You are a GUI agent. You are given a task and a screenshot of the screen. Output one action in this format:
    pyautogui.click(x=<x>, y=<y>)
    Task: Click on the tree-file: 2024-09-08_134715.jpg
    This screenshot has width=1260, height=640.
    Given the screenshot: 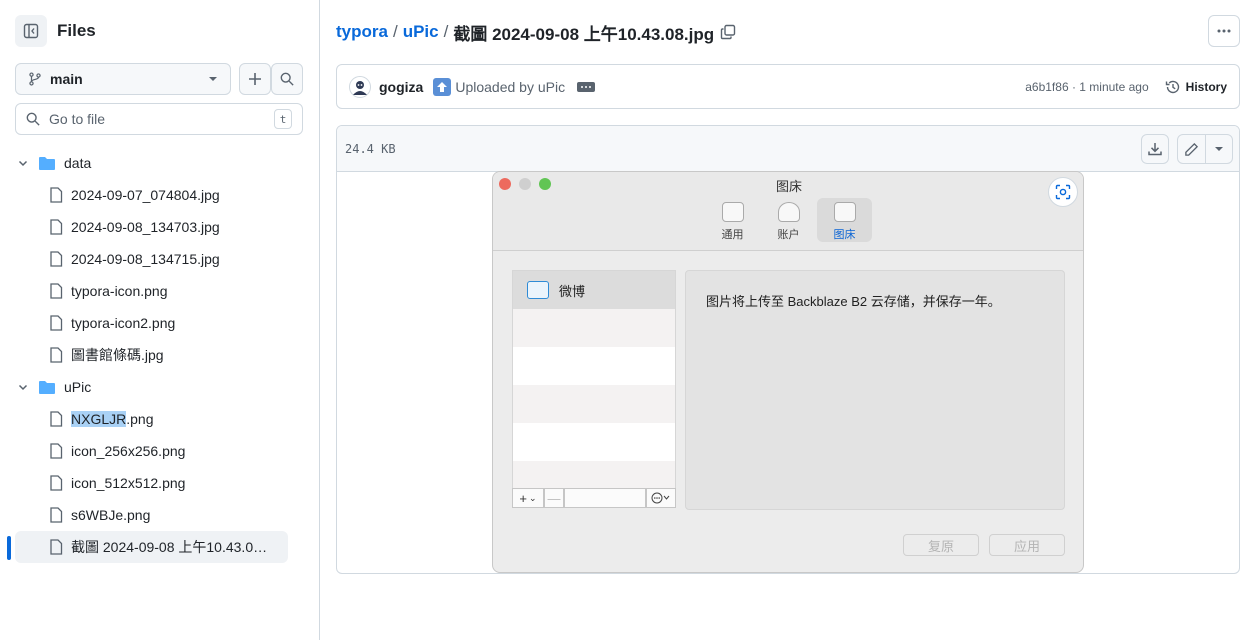 What is the action you would take?
    pyautogui.click(x=151, y=259)
    